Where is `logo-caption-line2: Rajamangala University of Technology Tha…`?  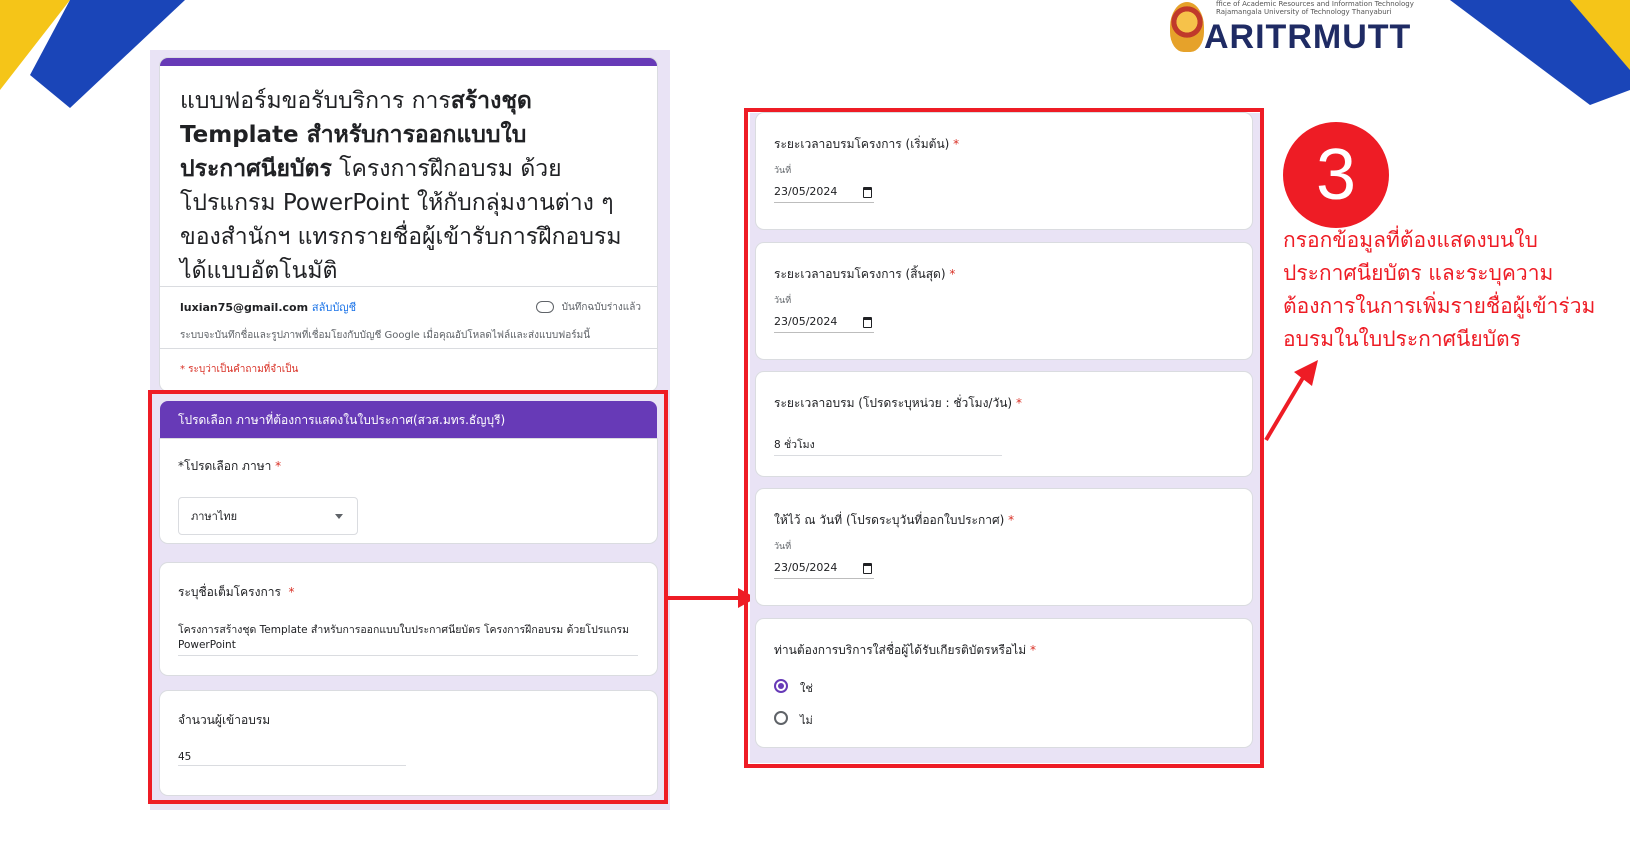 logo-caption-line2: Rajamangala University of Technology Tha… is located at coordinates (1304, 12).